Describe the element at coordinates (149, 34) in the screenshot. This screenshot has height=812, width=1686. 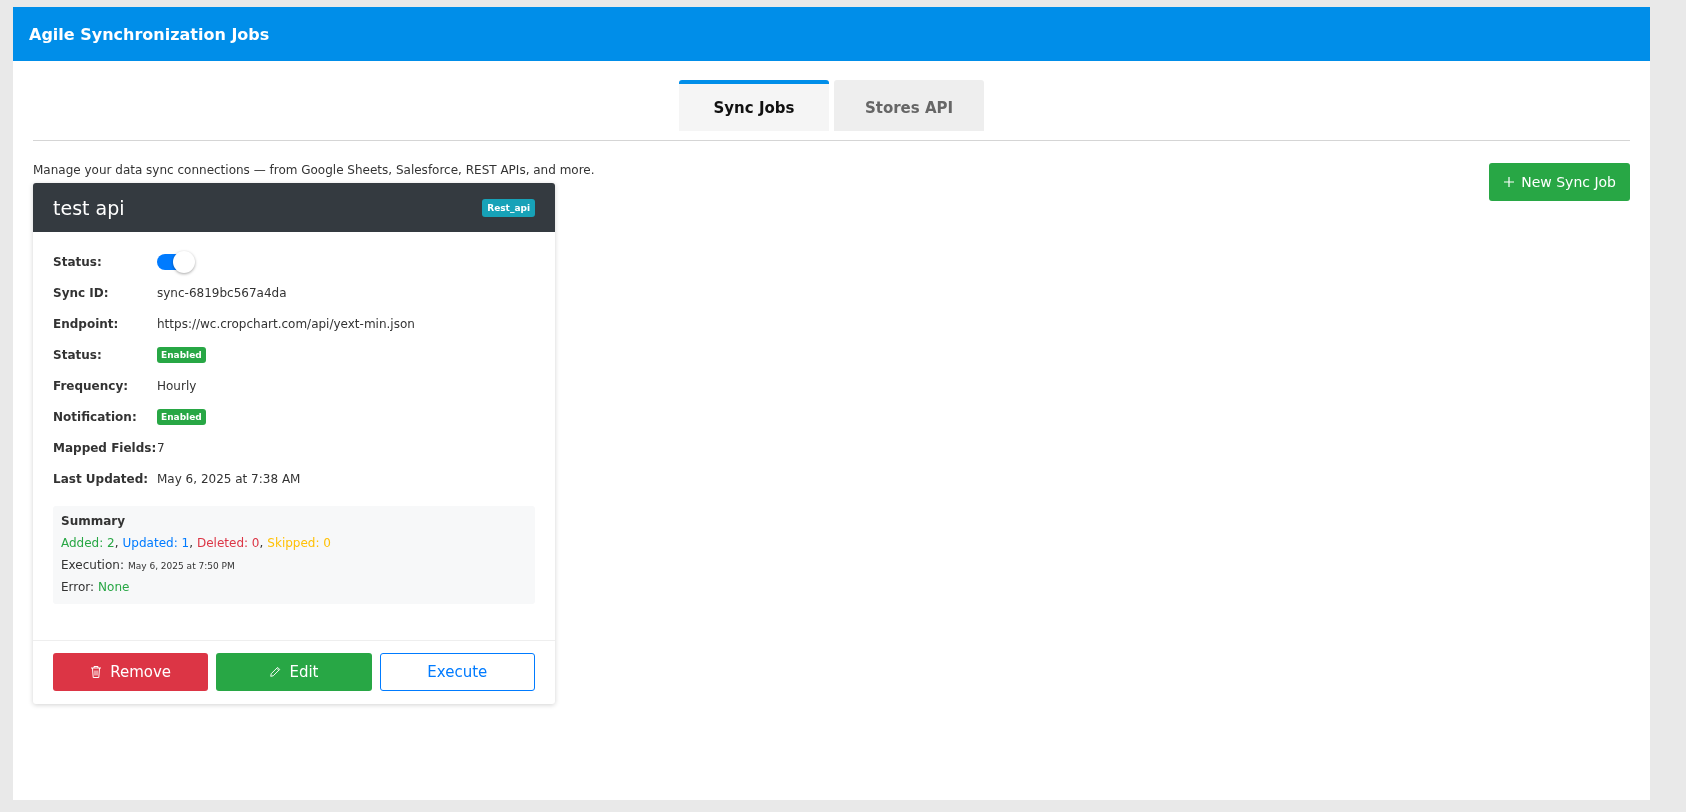
I see `page-title: Agile Synchronization Jobs` at that location.